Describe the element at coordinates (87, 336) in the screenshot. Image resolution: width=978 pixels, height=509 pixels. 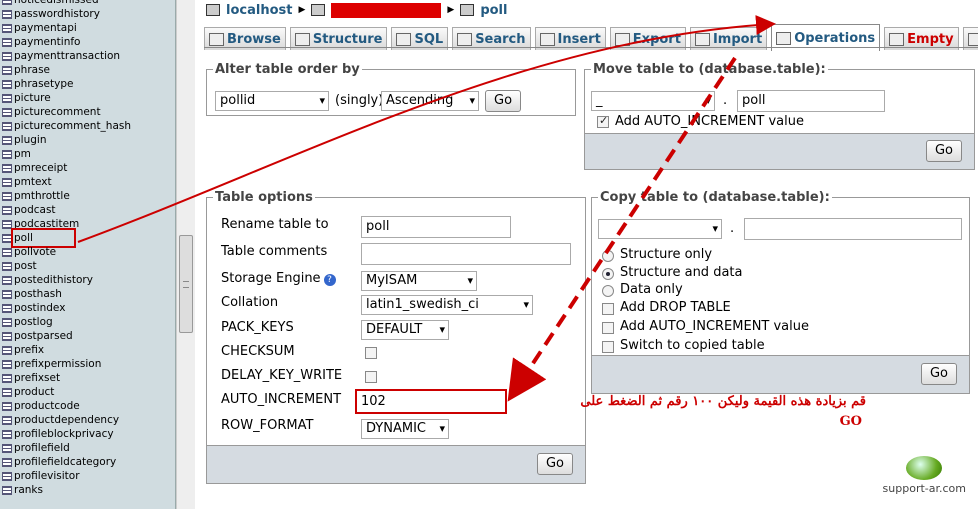
I see `sidebar-table-item: postparsed` at that location.